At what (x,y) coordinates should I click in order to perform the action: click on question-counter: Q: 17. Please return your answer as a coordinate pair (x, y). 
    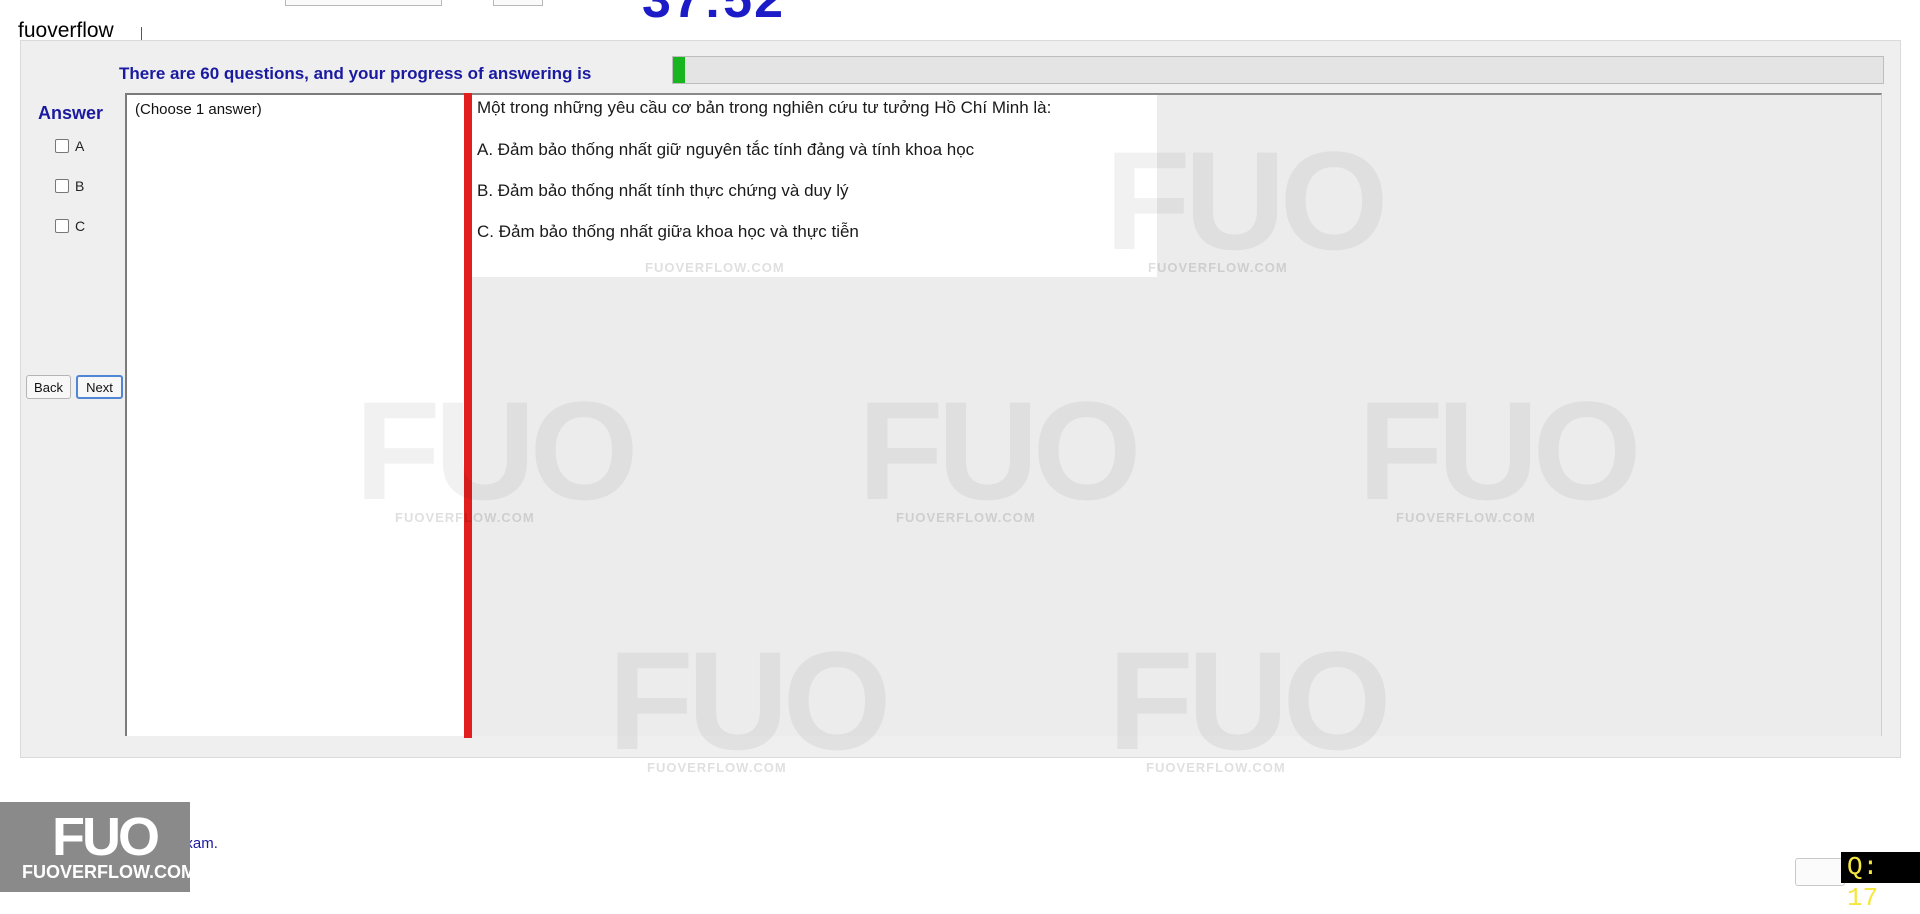
    Looking at the image, I should click on (1880, 882).